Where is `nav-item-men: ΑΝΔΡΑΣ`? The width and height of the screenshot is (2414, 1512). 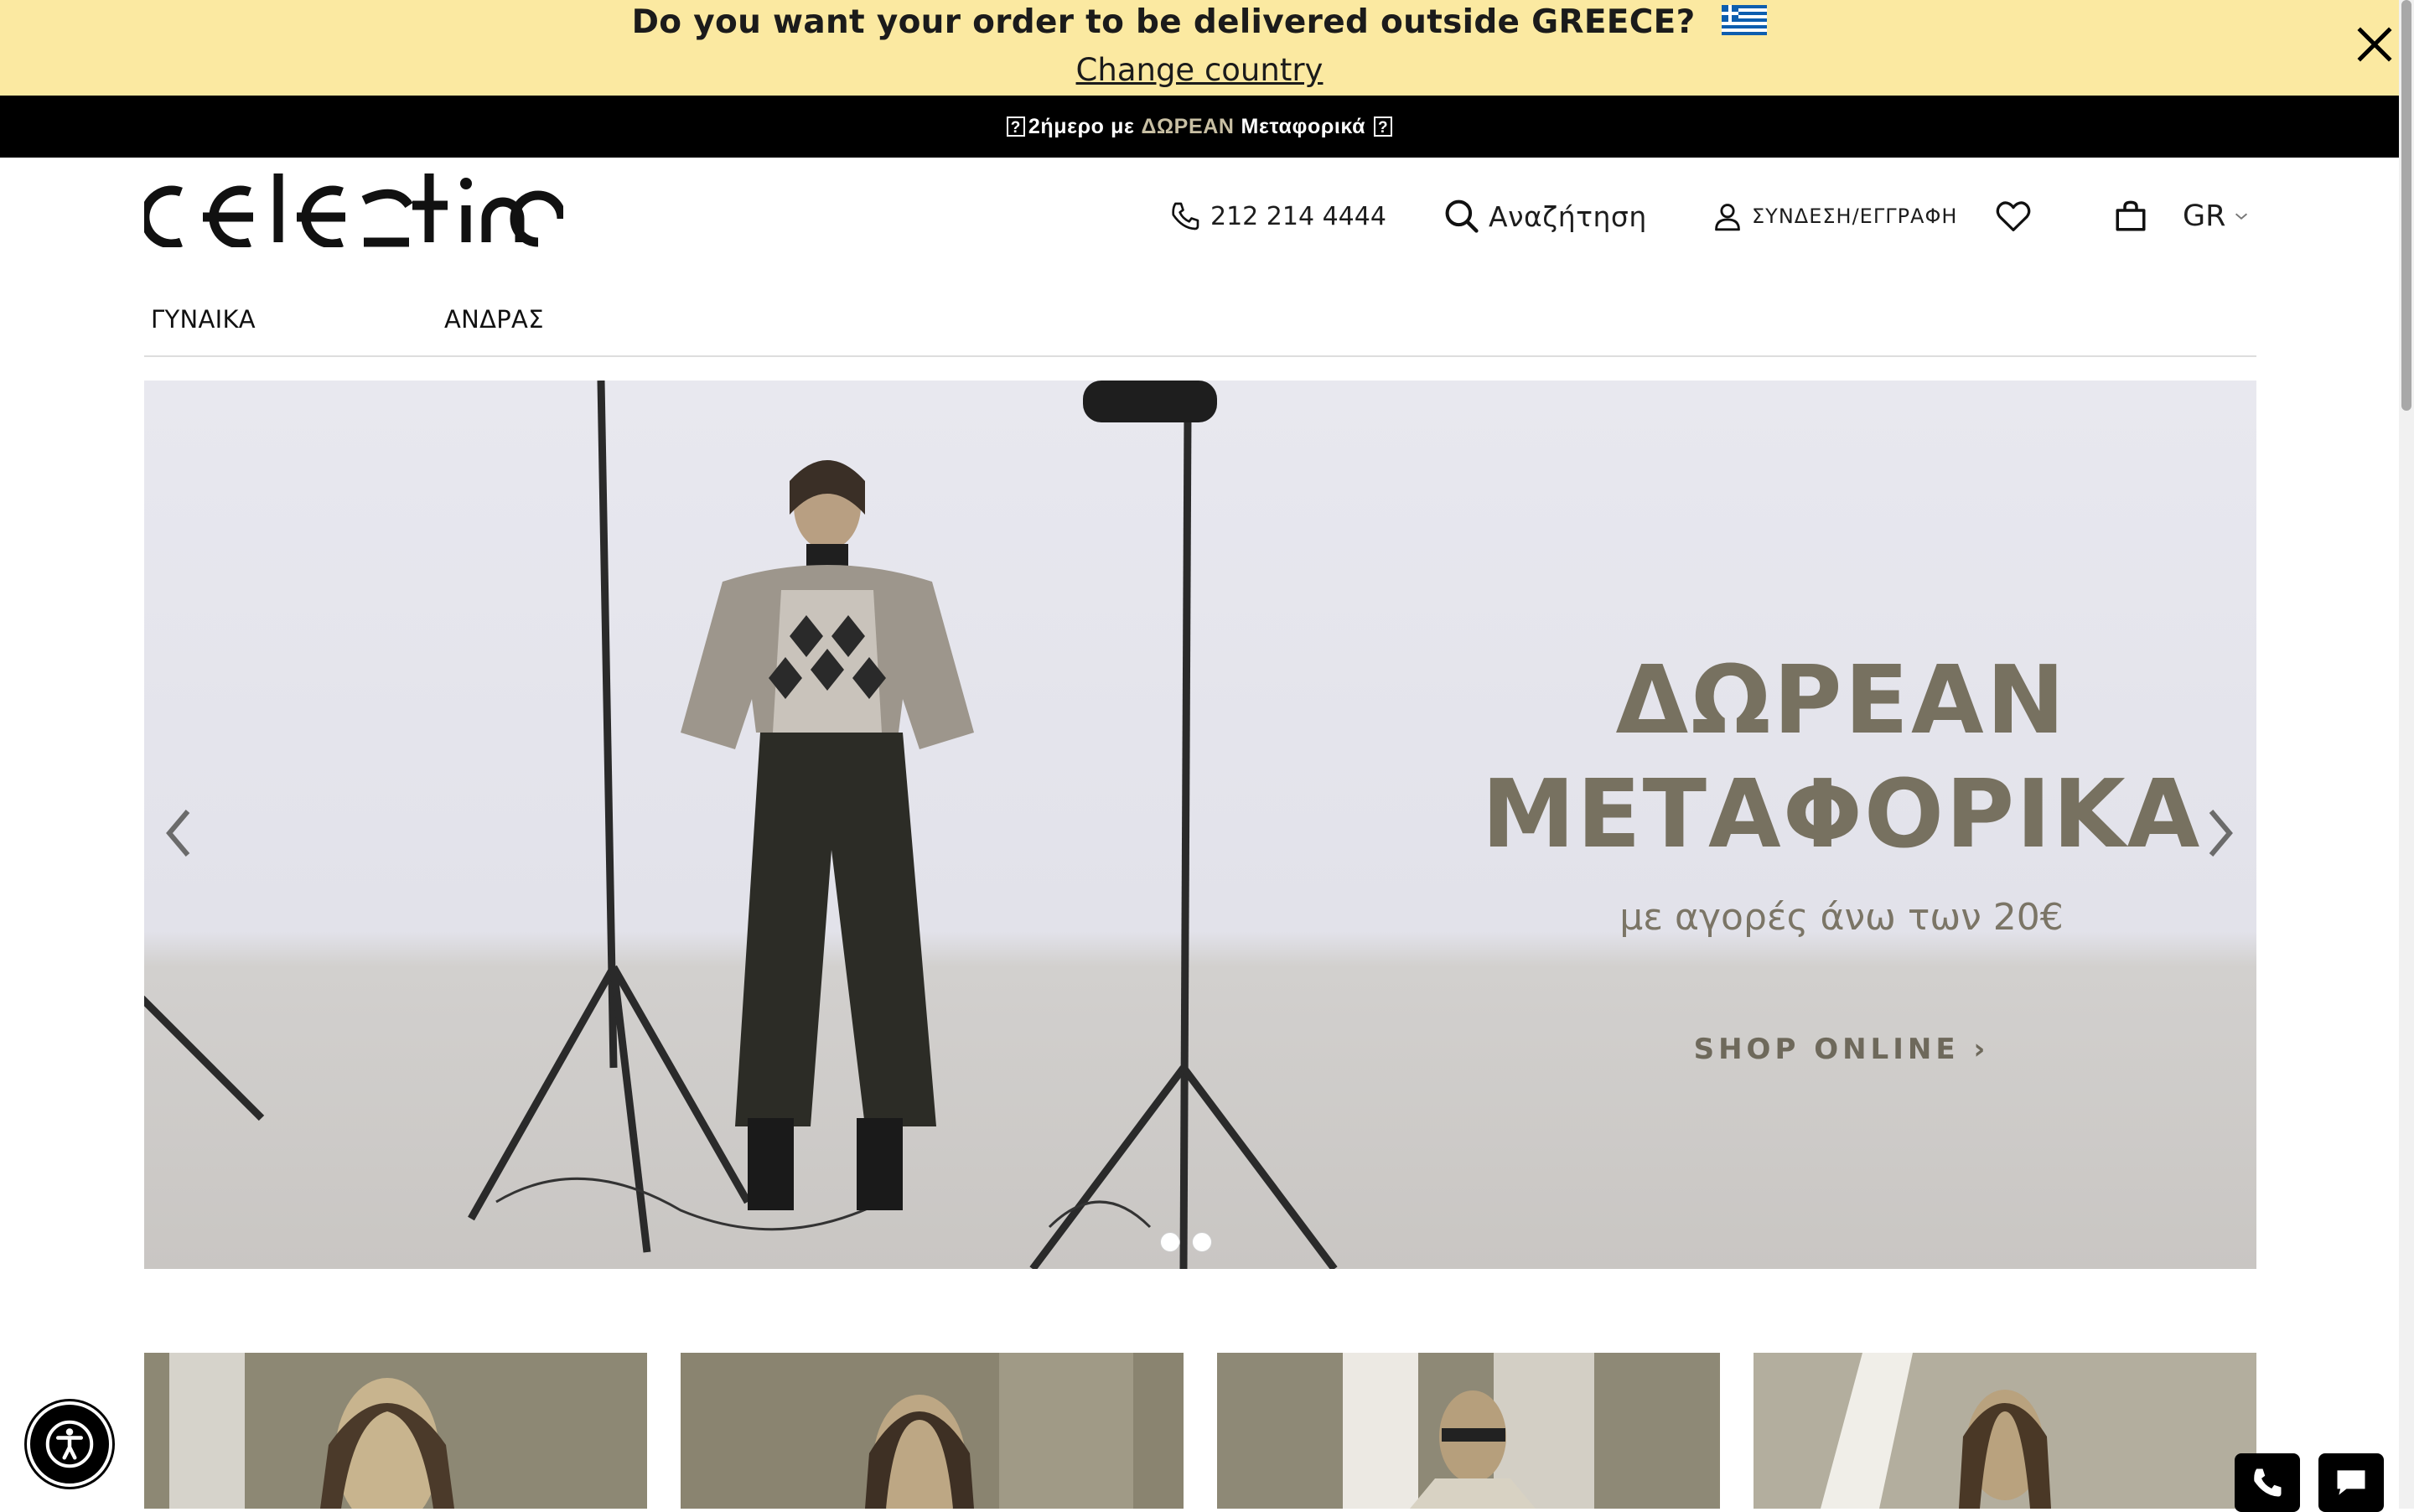 nav-item-men: ΑΝΔΡΑΣ is located at coordinates (494, 319).